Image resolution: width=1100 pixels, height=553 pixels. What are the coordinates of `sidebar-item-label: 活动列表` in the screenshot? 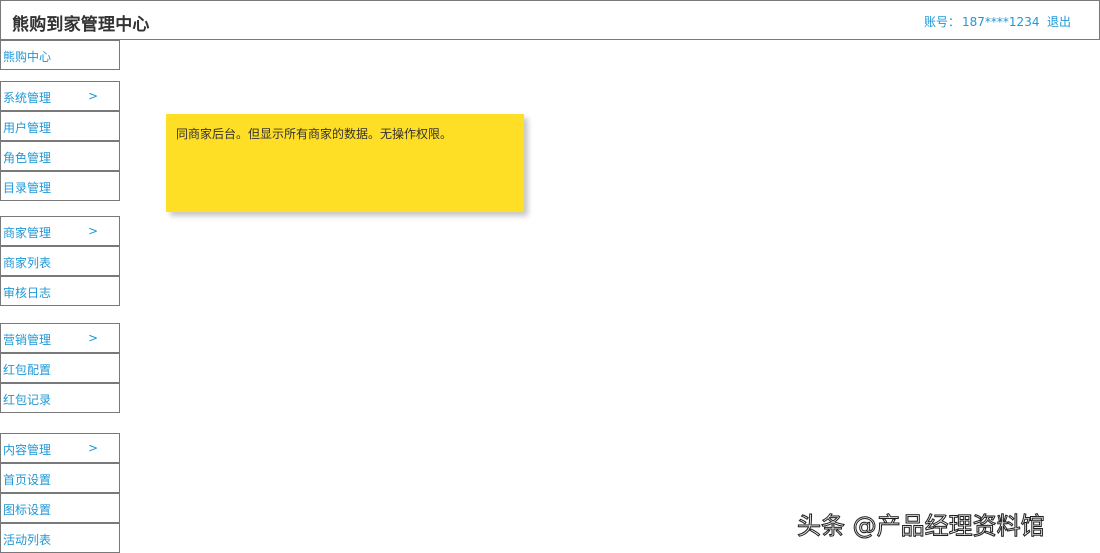 It's located at (27, 540).